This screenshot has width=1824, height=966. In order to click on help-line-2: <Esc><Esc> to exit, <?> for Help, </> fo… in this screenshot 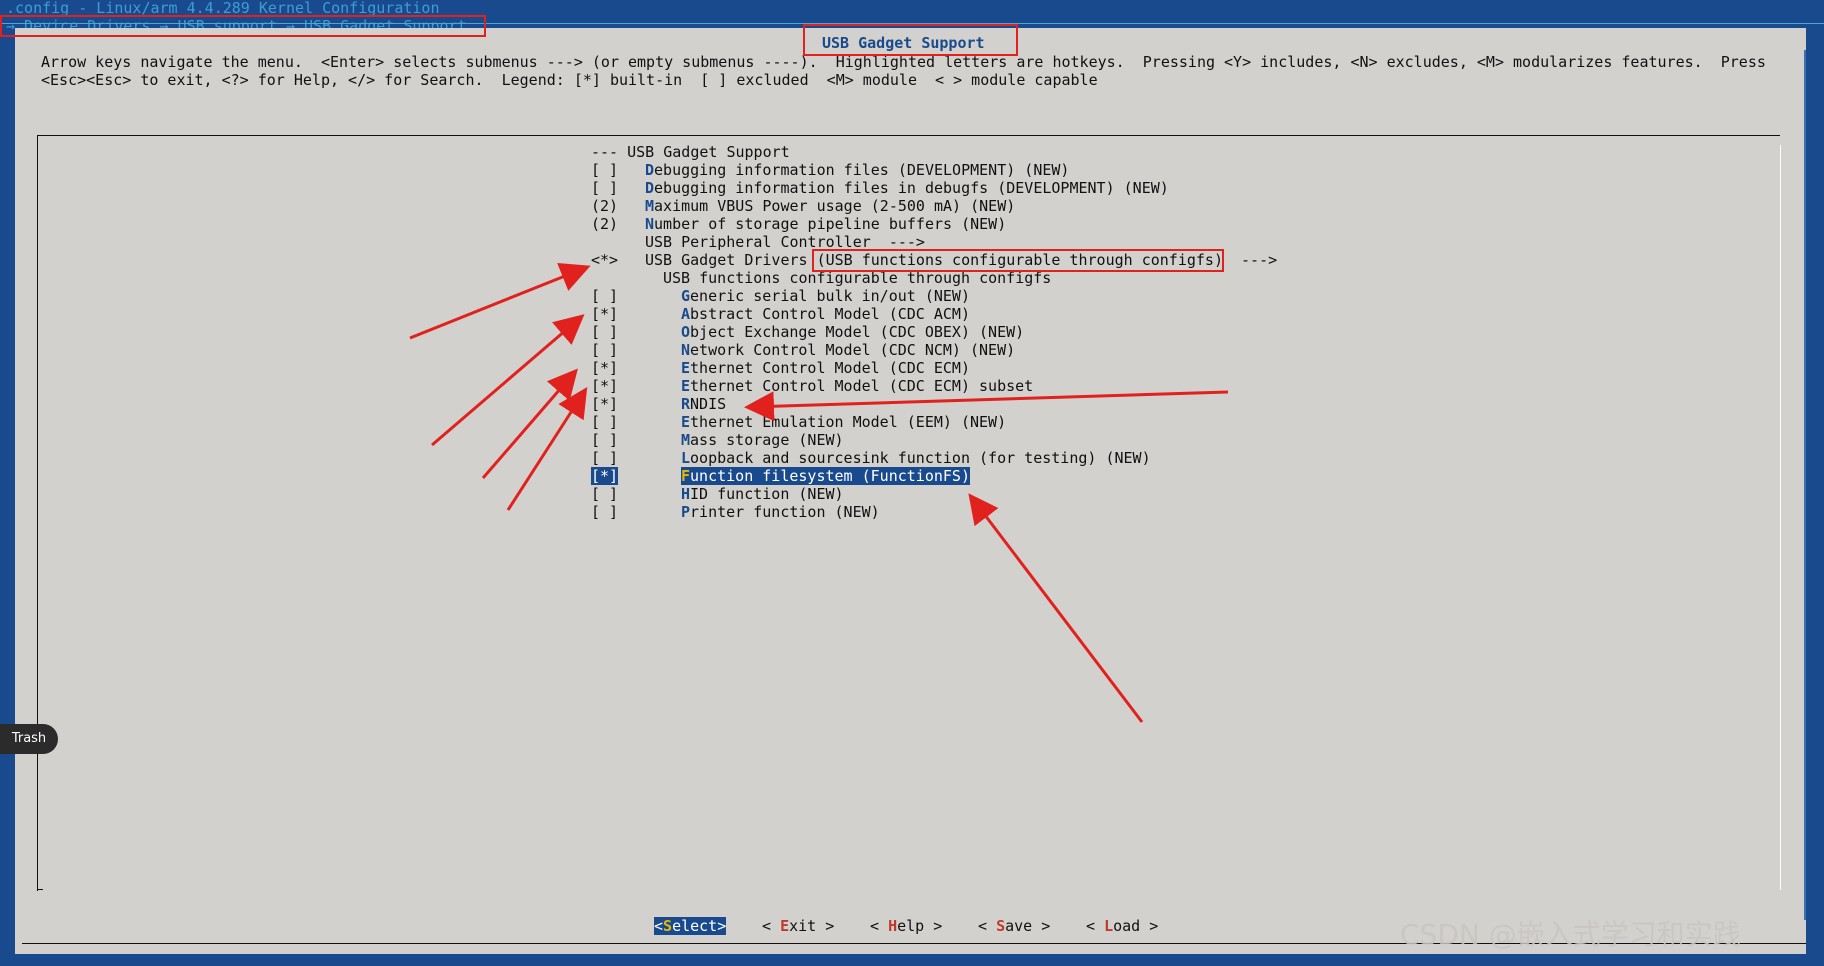, I will do `click(569, 80)`.